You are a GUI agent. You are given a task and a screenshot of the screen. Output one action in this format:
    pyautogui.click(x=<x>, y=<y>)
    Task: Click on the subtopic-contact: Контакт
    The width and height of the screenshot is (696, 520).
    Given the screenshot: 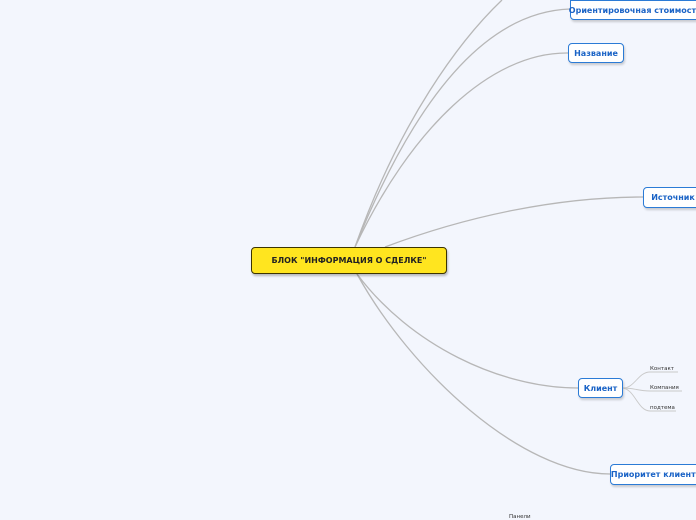 What is the action you would take?
    pyautogui.click(x=662, y=369)
    